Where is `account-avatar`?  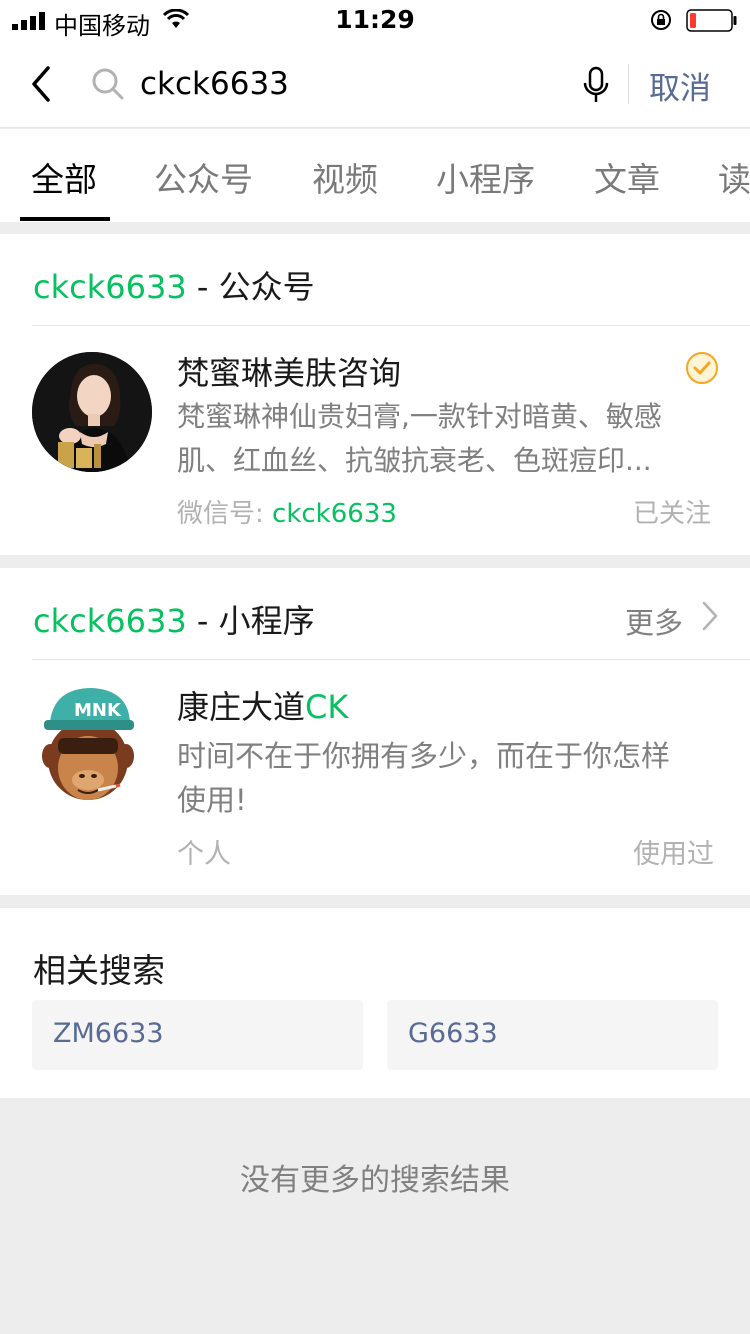 account-avatar is located at coordinates (92, 412).